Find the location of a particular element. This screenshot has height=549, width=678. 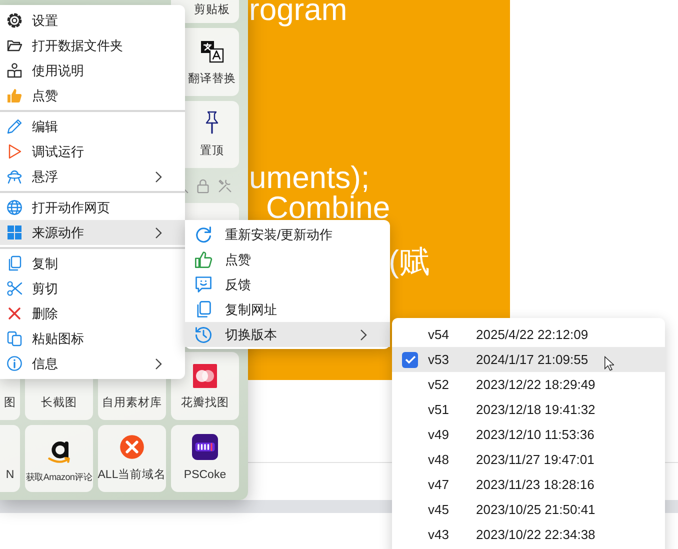

tile-label: PSCoke is located at coordinates (205, 475).